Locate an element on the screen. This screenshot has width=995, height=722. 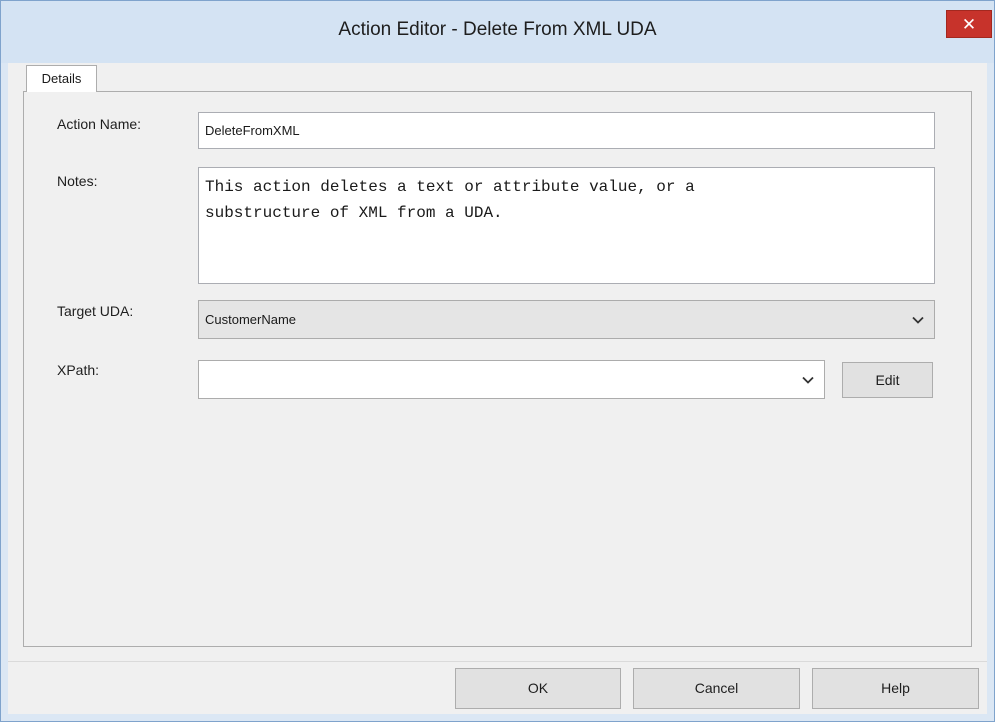
edit-xpath-button: Edit is located at coordinates (887, 380).